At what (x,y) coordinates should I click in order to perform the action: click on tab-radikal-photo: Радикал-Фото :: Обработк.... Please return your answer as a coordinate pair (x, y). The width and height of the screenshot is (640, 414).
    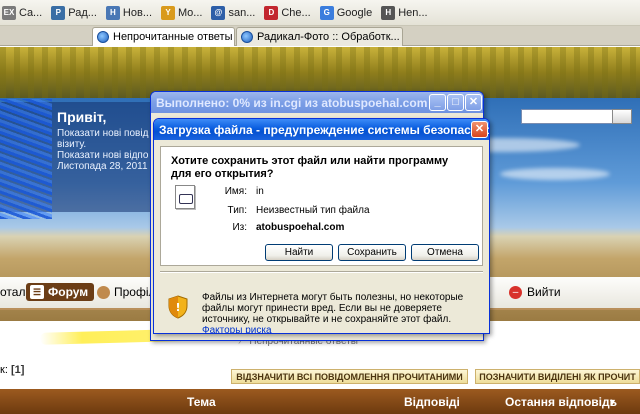
    Looking at the image, I should click on (319, 36).